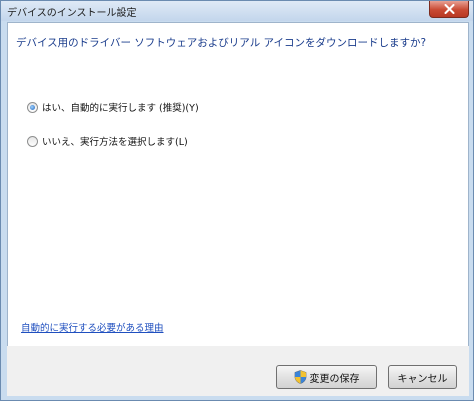  I want to click on uac-shield-icon, so click(300, 377).